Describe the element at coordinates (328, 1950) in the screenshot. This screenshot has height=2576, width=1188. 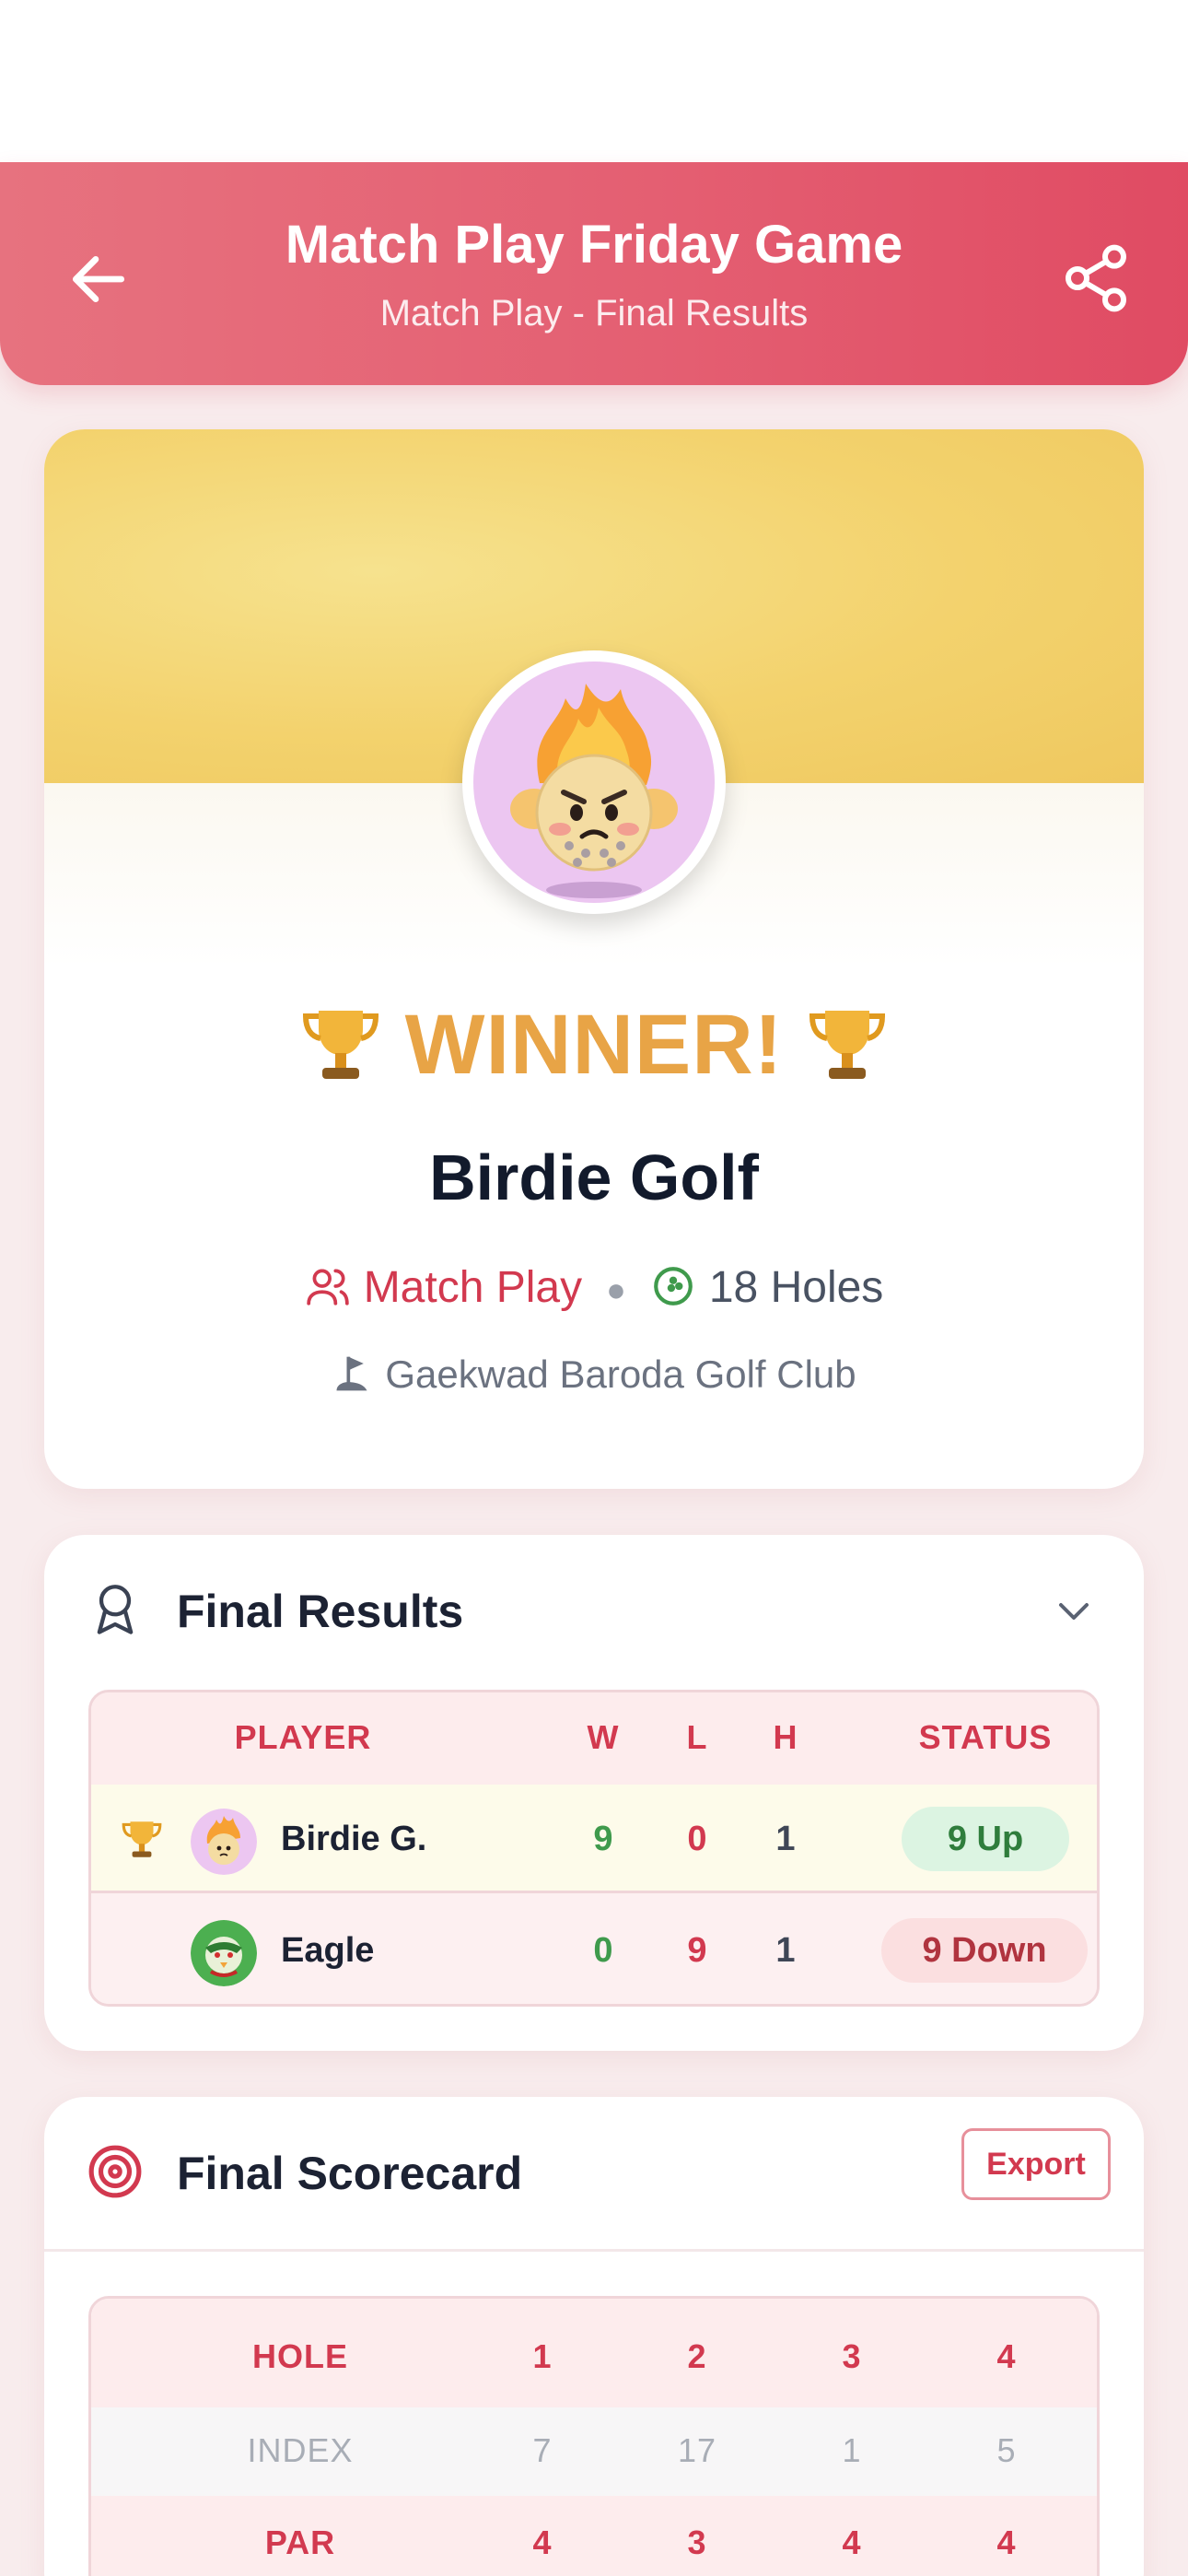
I see `player-name: Eagle` at that location.